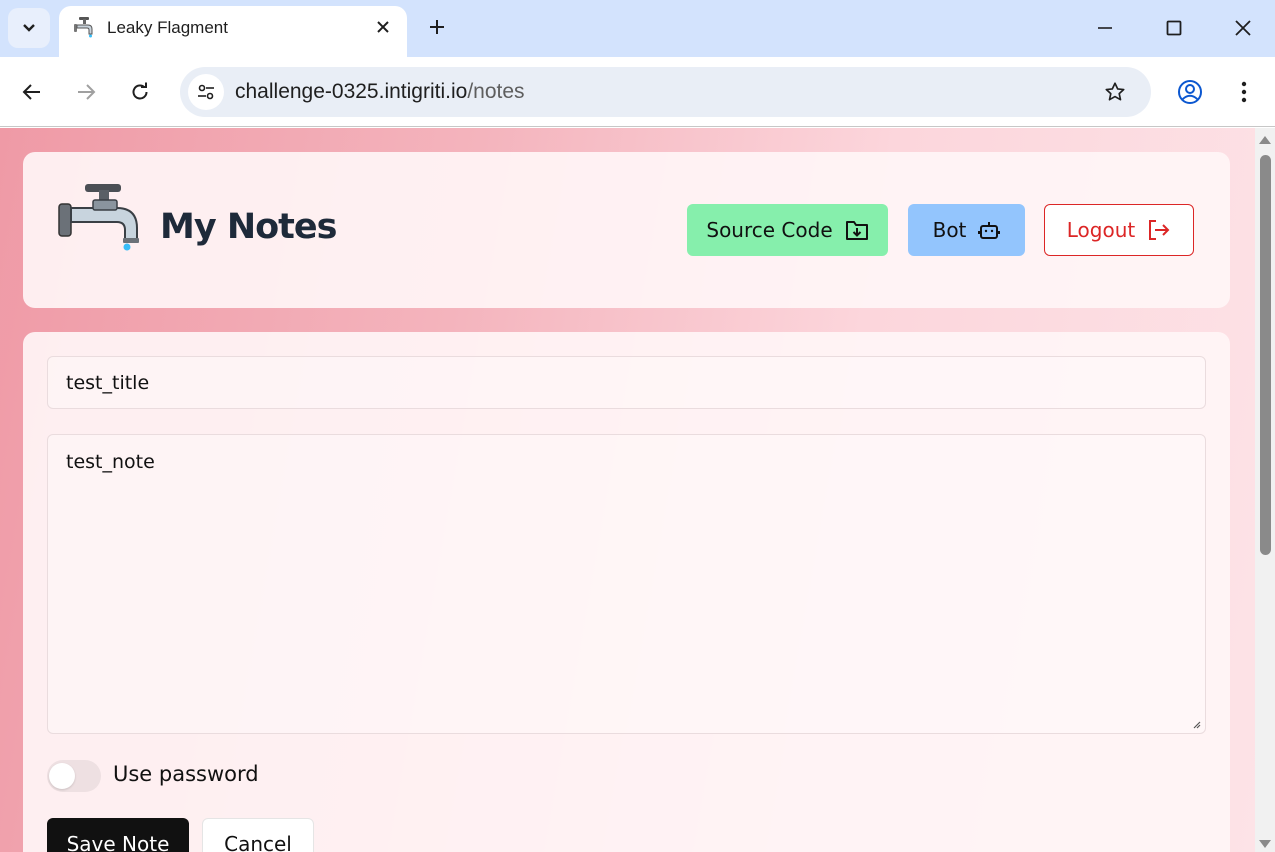 The image size is (1275, 852). I want to click on site-settings-icon, so click(206, 92).